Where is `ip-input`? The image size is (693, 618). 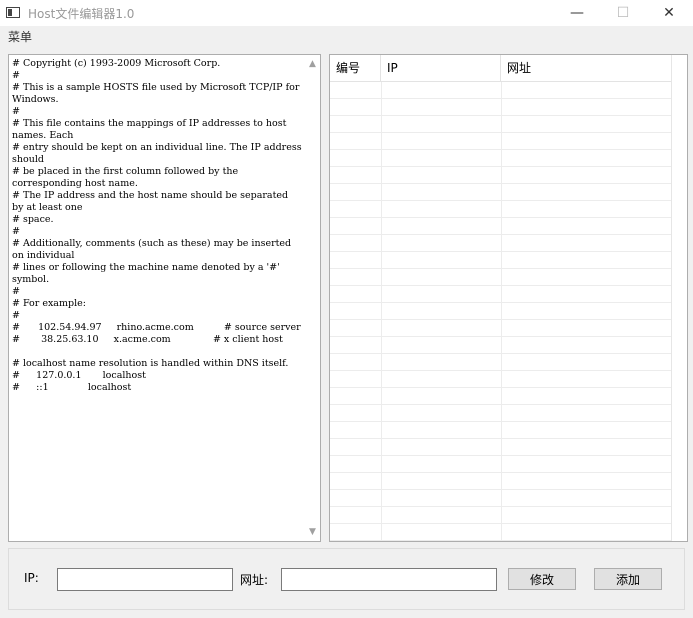
ip-input is located at coordinates (145, 579).